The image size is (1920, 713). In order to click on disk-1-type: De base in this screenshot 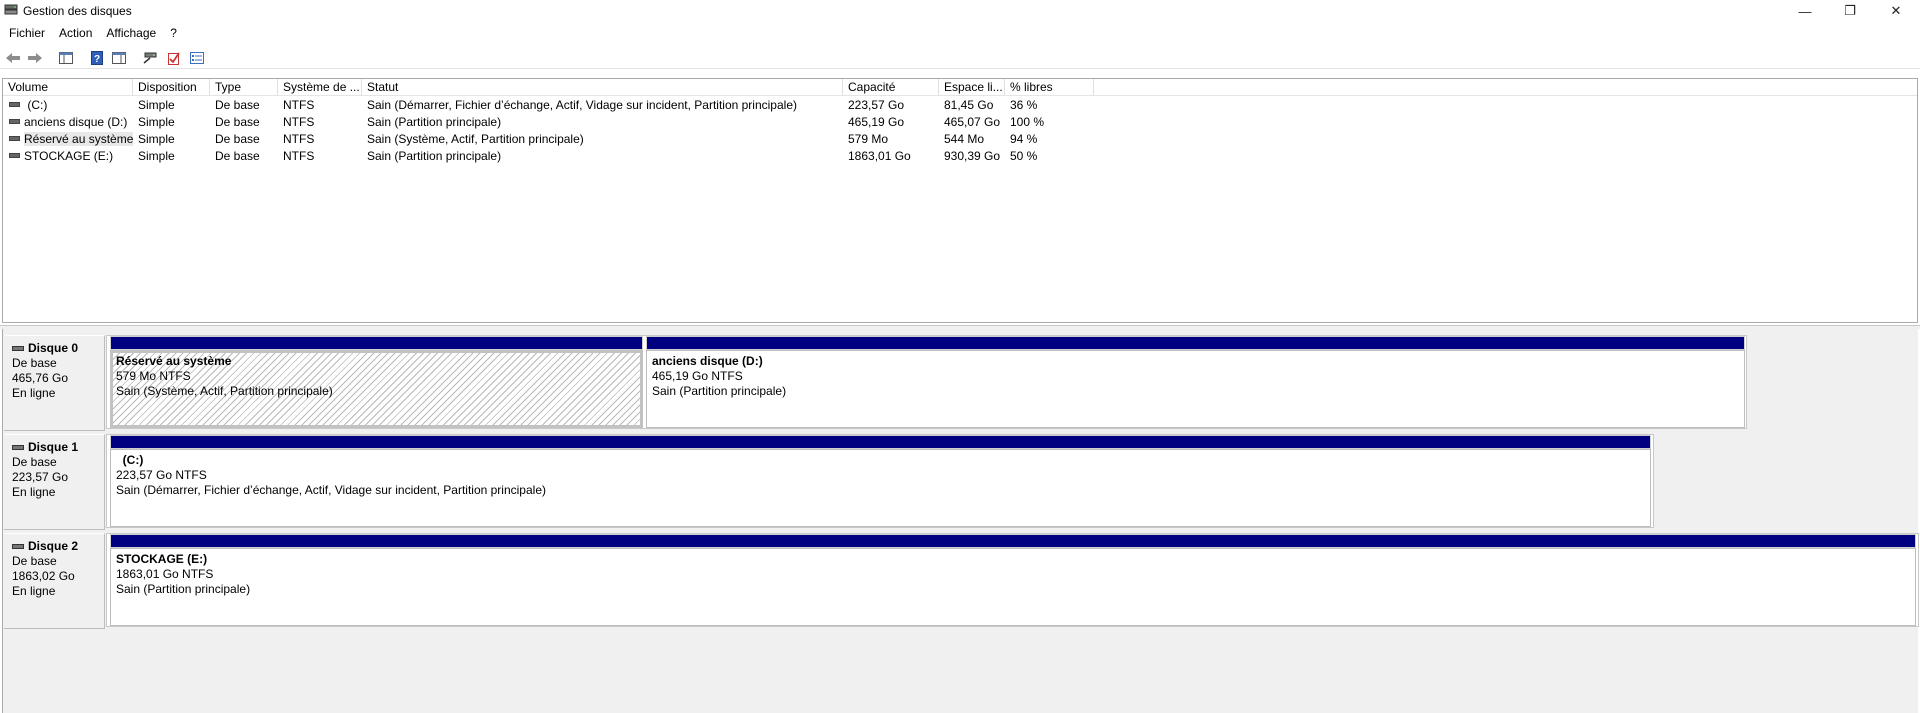, I will do `click(34, 462)`.